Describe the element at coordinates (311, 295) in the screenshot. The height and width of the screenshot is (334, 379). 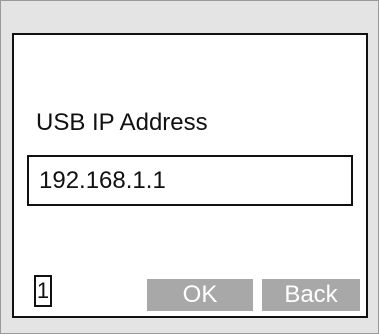
I see `back-button: Back` at that location.